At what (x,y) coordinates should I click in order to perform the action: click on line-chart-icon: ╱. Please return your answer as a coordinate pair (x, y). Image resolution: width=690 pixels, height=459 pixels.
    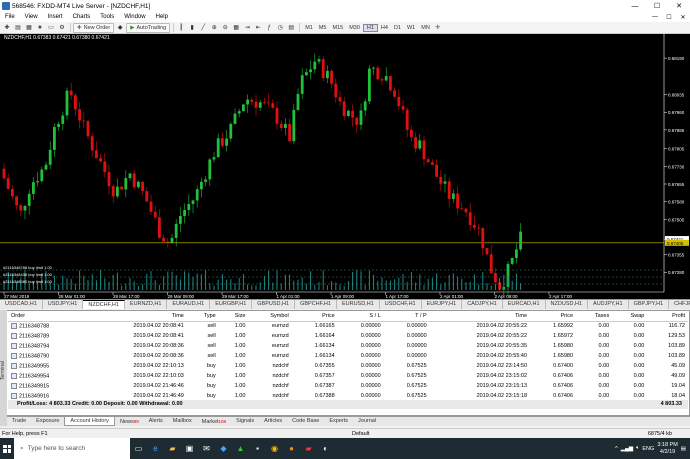
    Looking at the image, I should click on (203, 28).